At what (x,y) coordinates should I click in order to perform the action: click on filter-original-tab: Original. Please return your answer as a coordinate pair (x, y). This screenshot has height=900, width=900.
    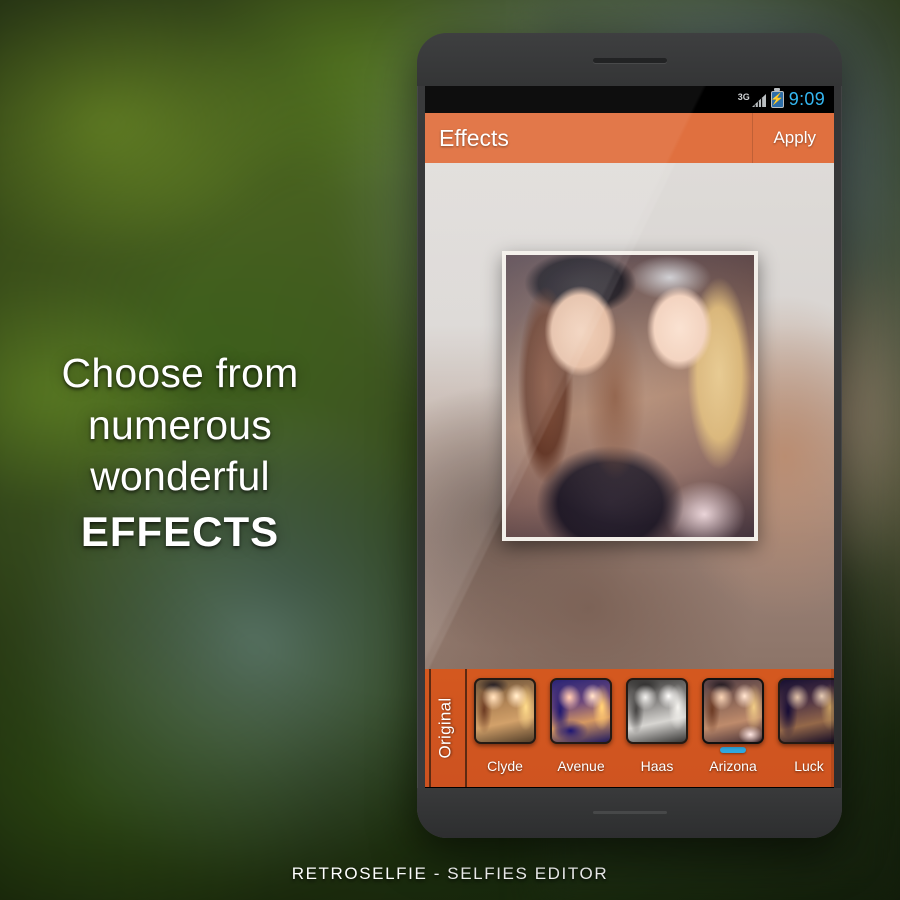
    Looking at the image, I should click on (446, 728).